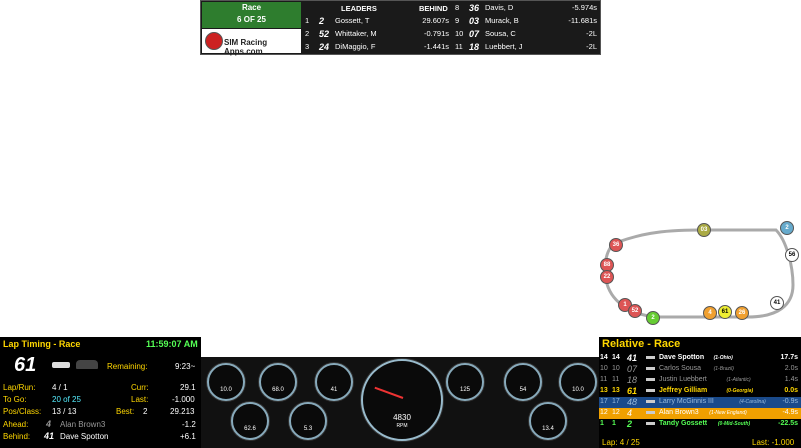 The image size is (801, 448). Describe the element at coordinates (527, 21) in the screenshot. I see `leaderboard-row: 9 03 Murack, B -11.681s` at that location.